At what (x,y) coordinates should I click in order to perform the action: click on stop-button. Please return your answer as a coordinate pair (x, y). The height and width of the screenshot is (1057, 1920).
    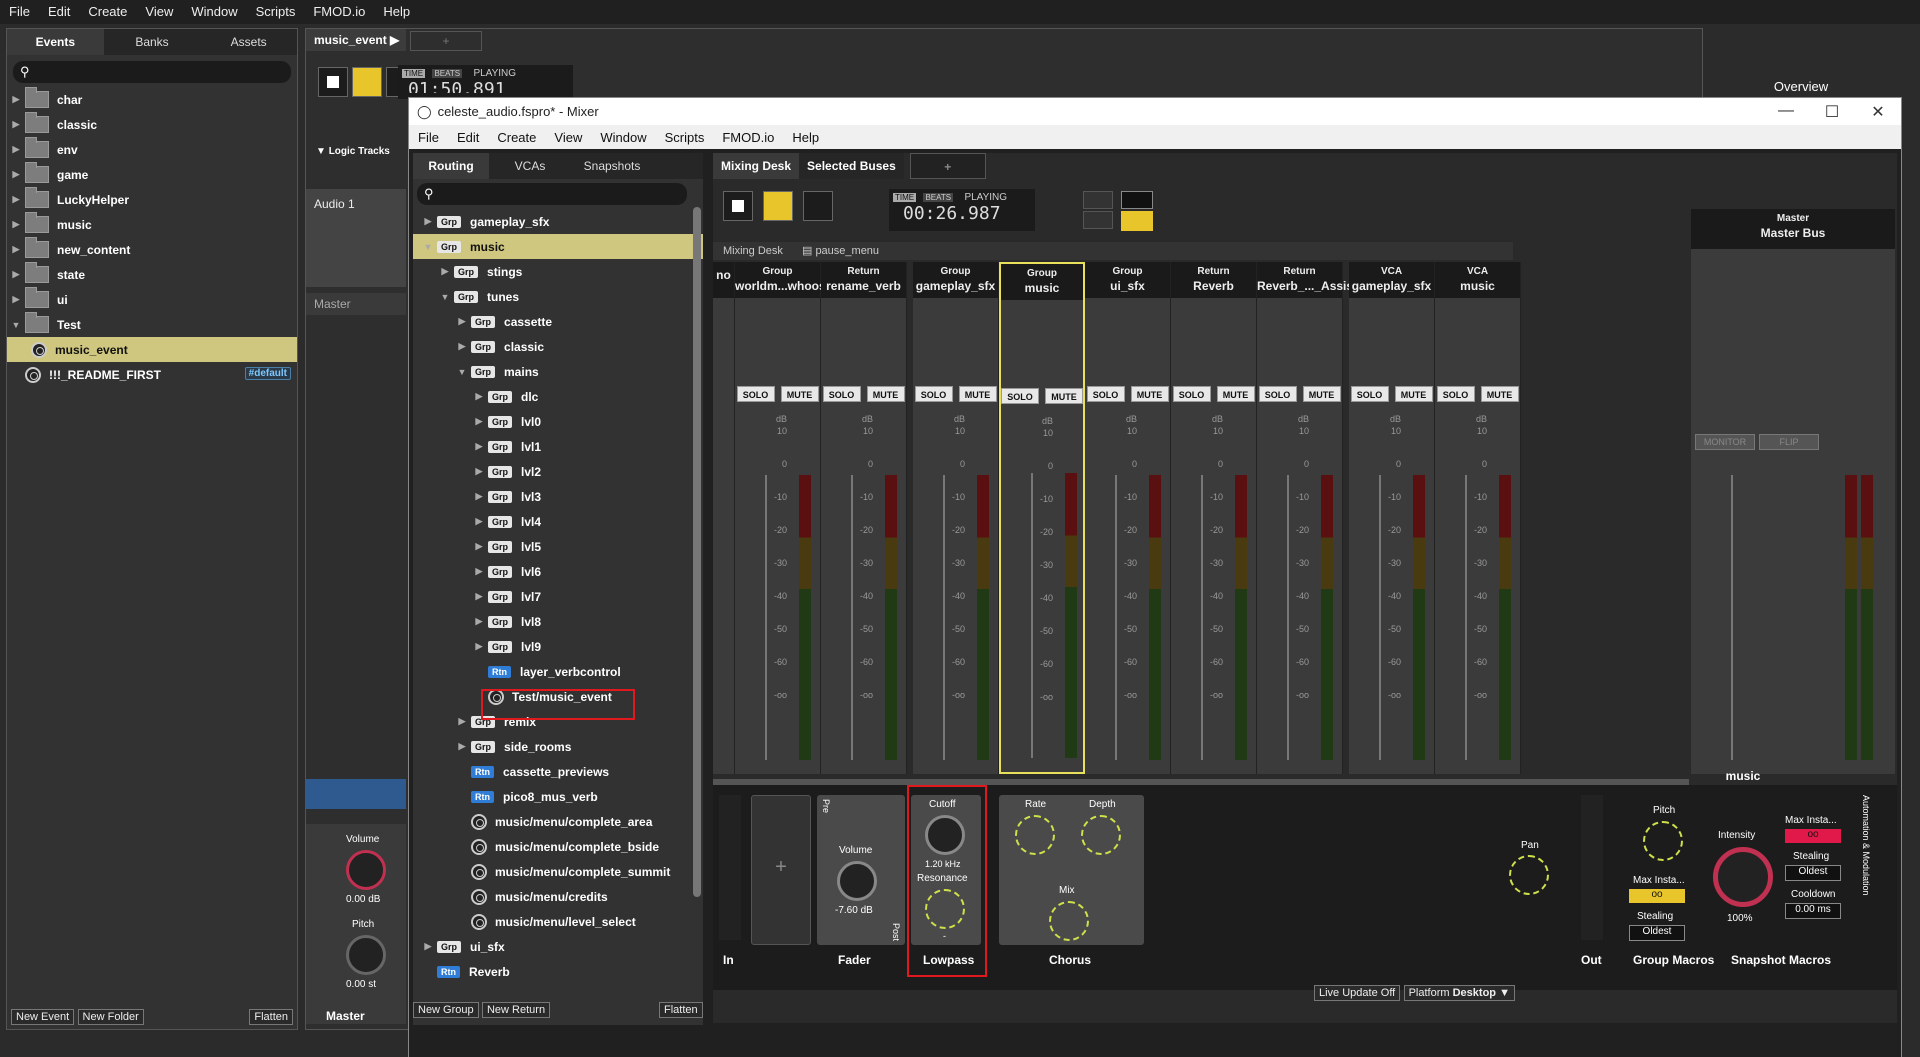
    Looking at the image, I should click on (333, 82).